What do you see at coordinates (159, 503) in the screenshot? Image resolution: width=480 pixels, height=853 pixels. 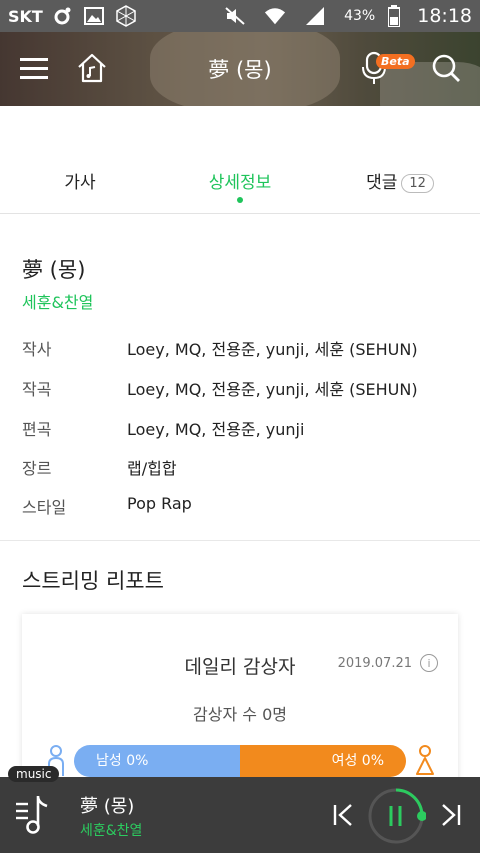 I see `info-value: Pop Rap` at bounding box center [159, 503].